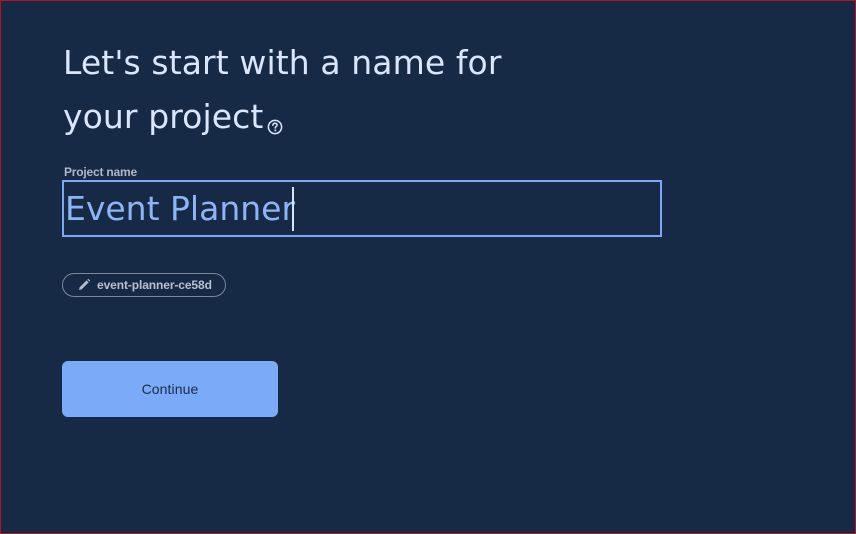 This screenshot has width=856, height=534. Describe the element at coordinates (275, 115) in the screenshot. I see `help-circle-icon` at that location.